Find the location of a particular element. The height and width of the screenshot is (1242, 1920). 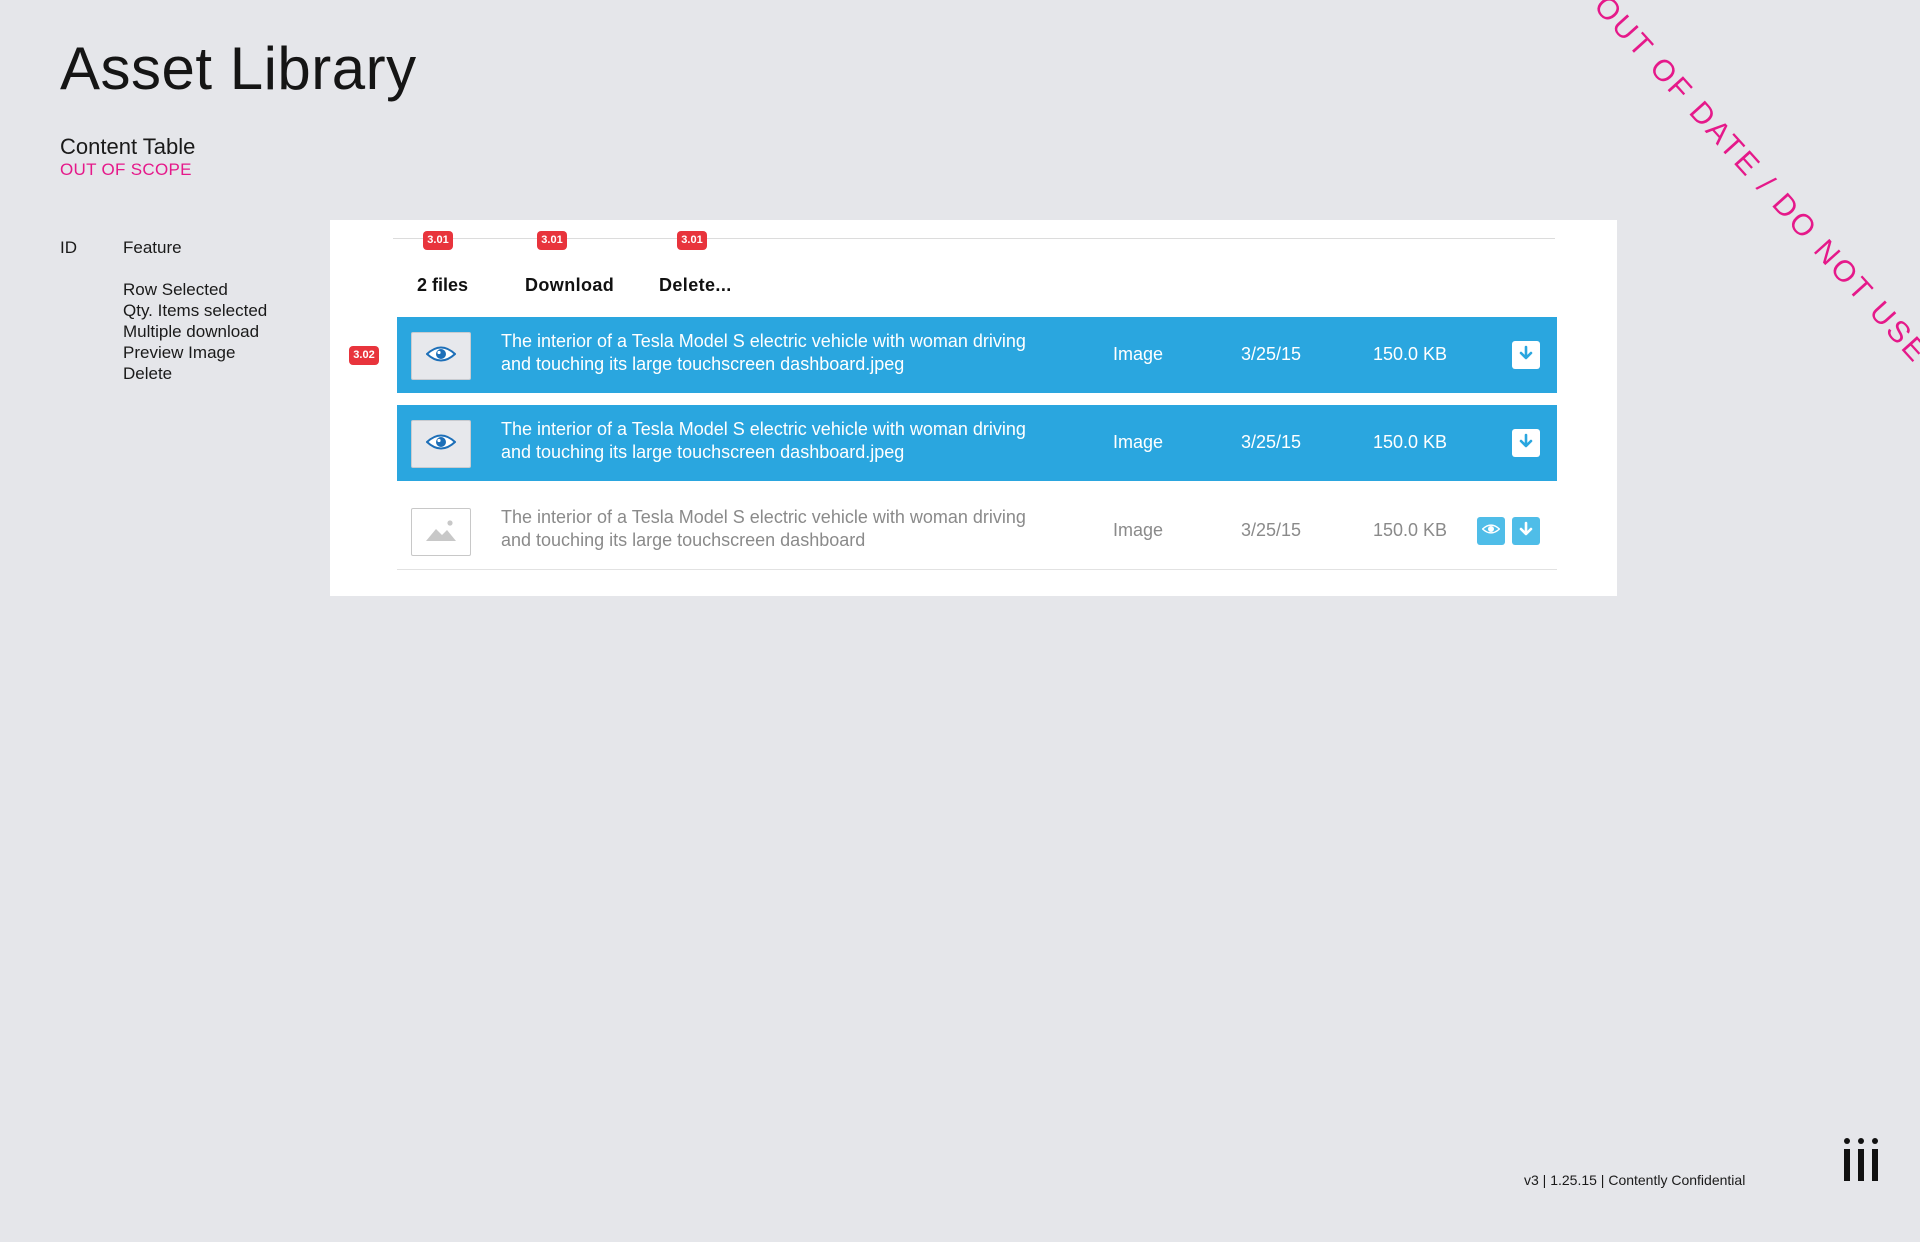

legend-feature-item: Qty. Items selected is located at coordinates (195, 310).